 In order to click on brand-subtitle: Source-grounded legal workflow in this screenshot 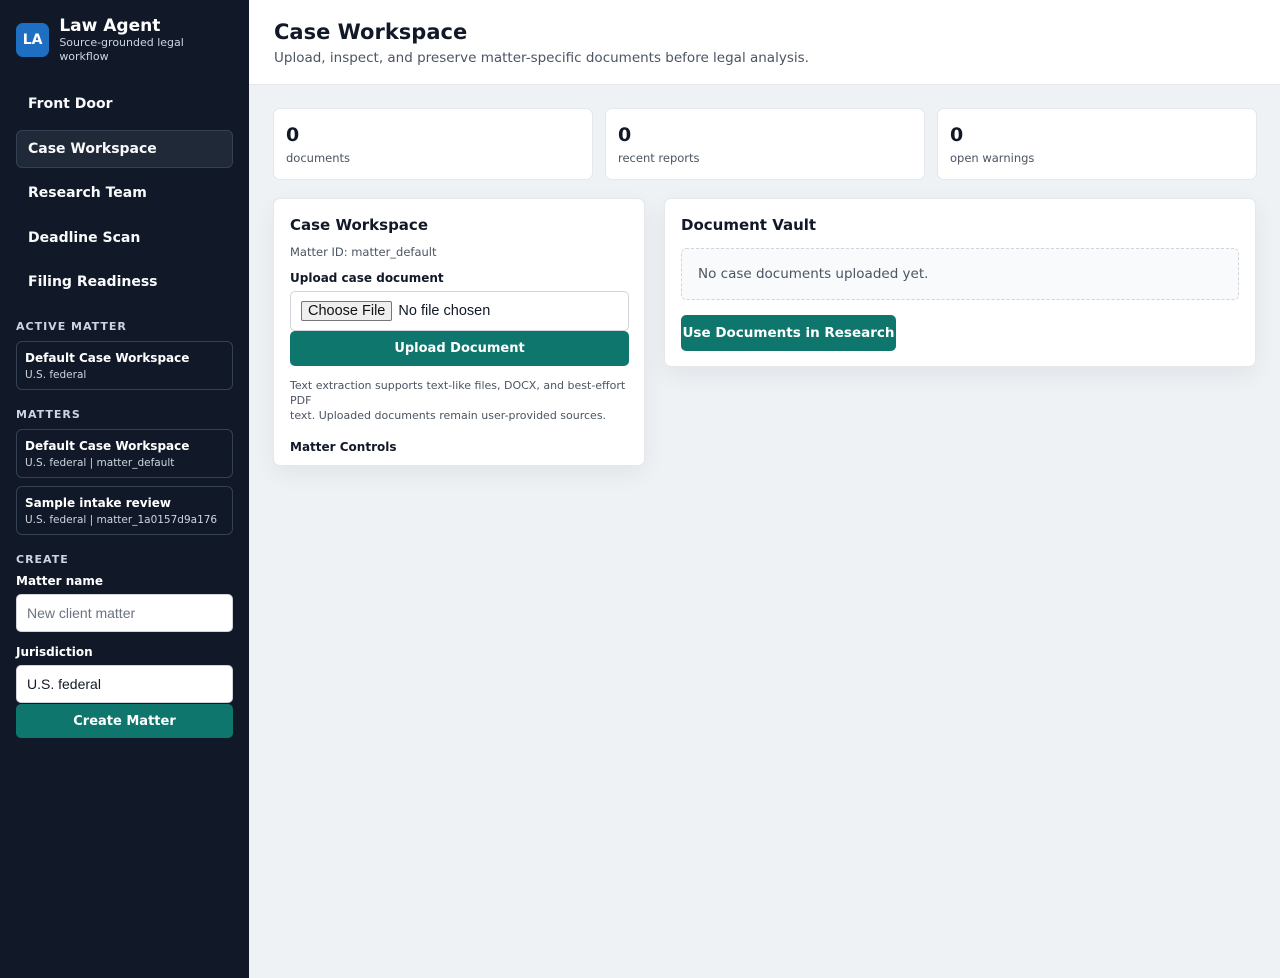, I will do `click(121, 49)`.